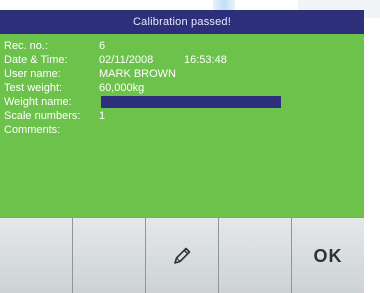 The height and width of the screenshot is (293, 380). What do you see at coordinates (137, 74) in the screenshot?
I see `user-name-value: MARK BROWN` at bounding box center [137, 74].